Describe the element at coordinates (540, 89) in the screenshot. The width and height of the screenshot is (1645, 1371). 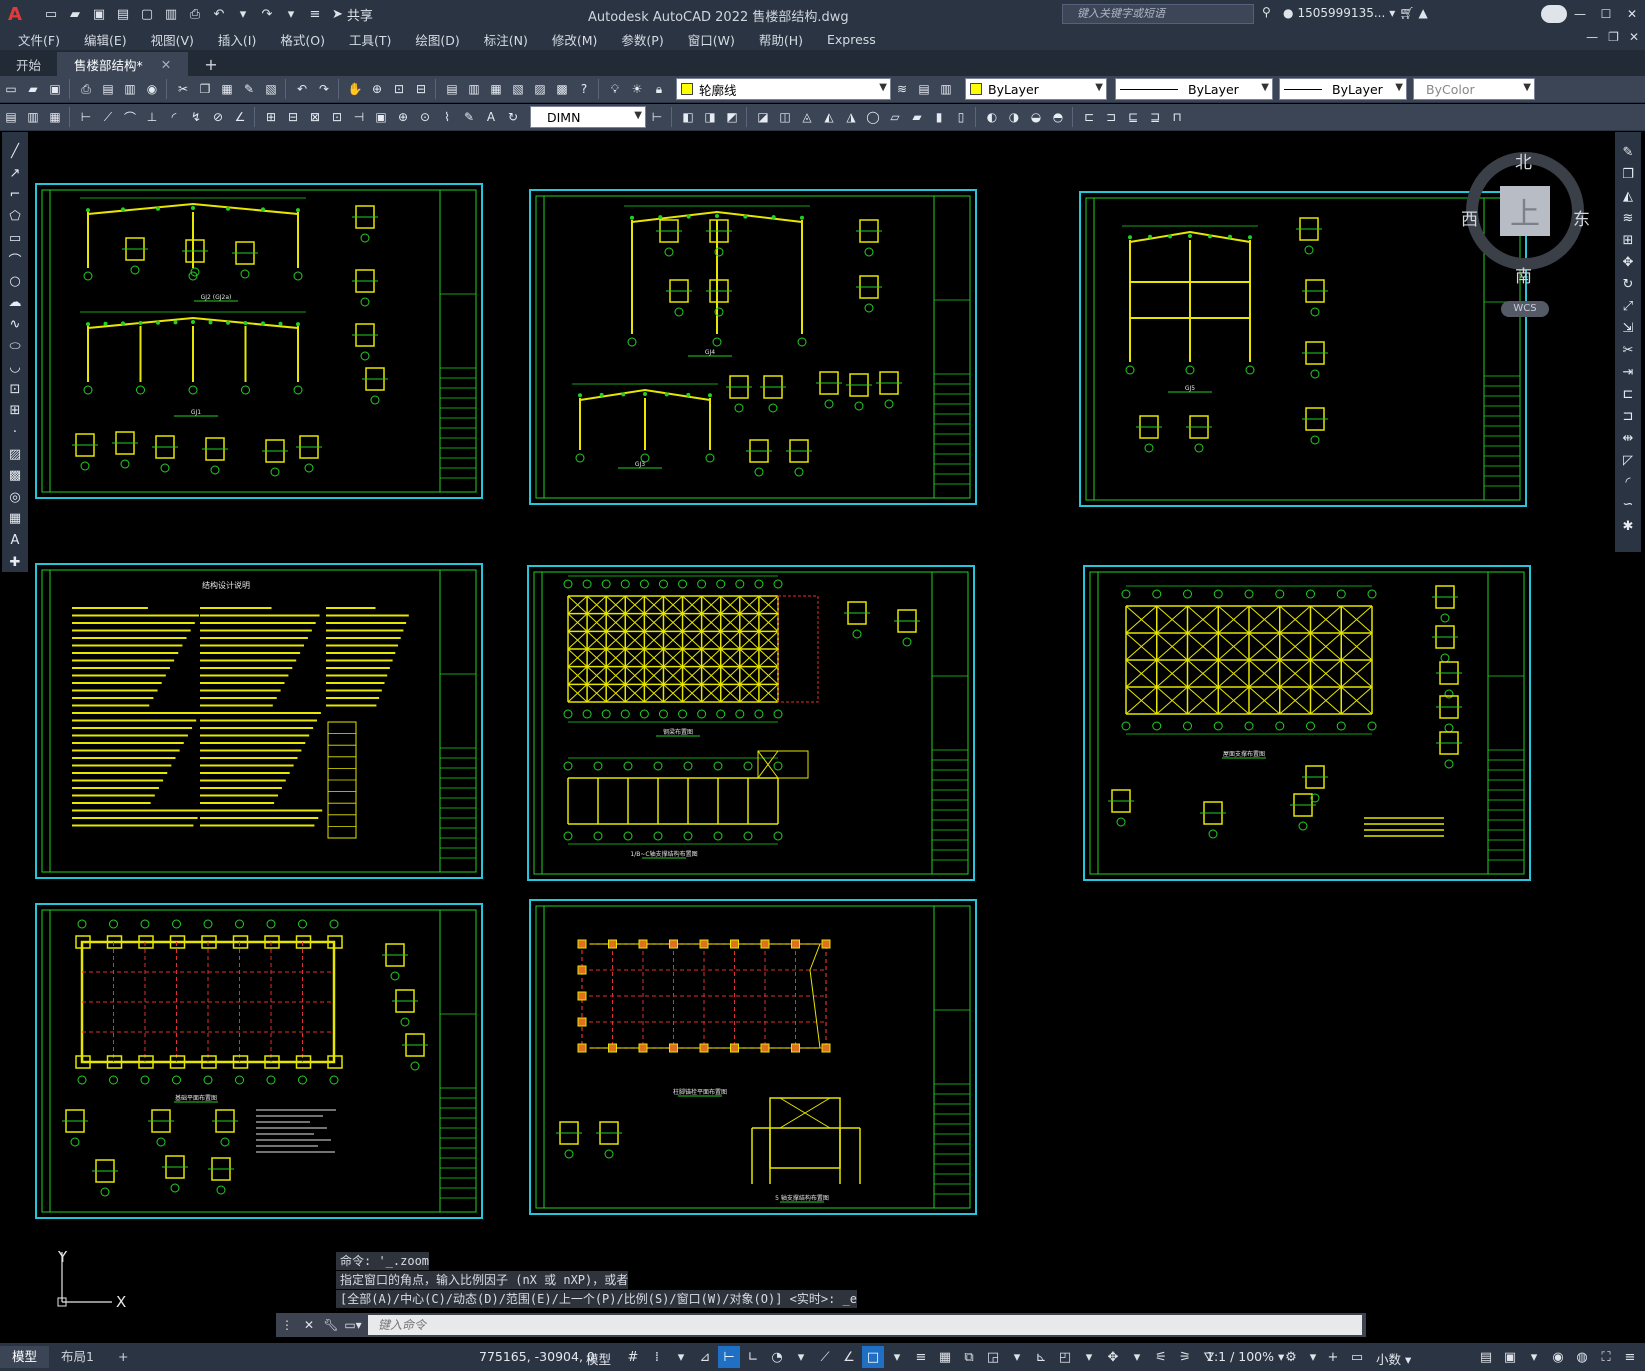
I see `markup-icon: ▨` at that location.